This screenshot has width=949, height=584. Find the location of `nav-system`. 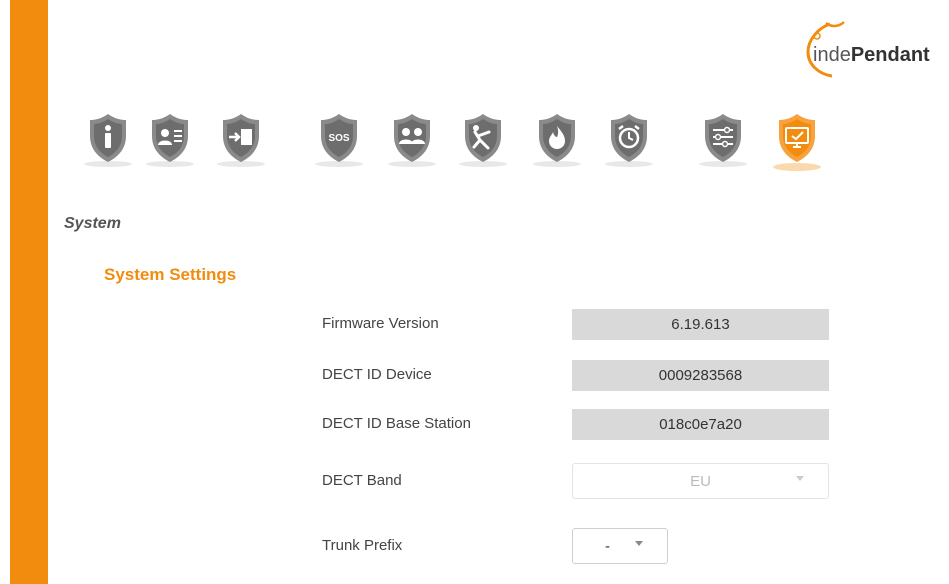

nav-system is located at coordinates (797, 145).